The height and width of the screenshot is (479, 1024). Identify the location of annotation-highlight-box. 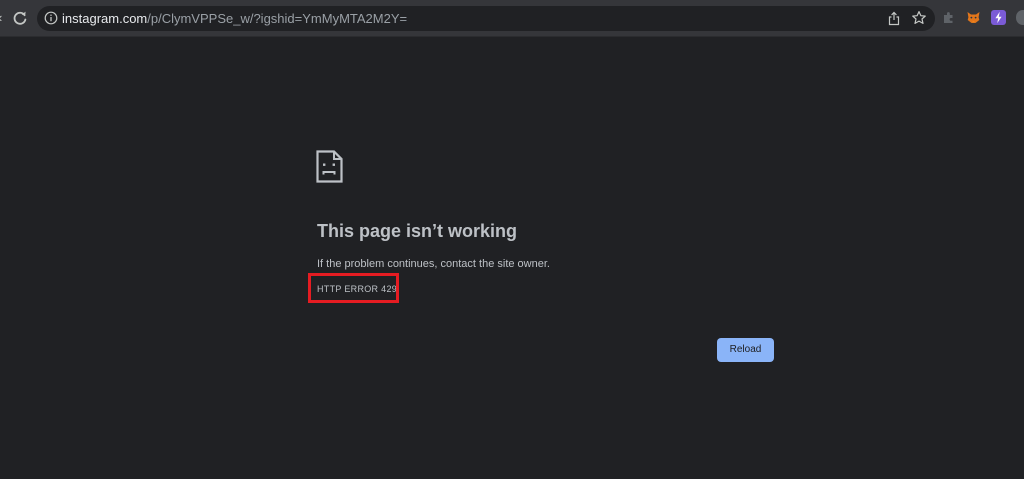
(353, 288).